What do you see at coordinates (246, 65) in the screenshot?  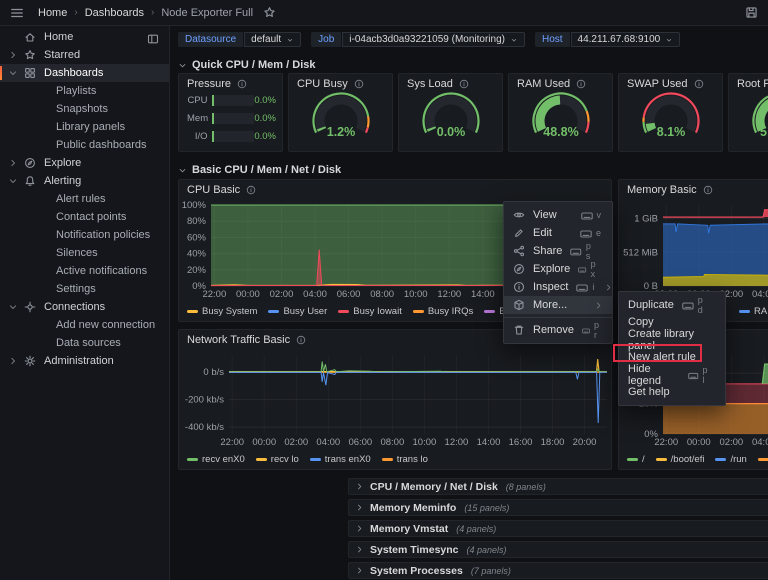 I see `section-quick-cpu-mem-disk: Quick CPU / Mem / Disk` at bounding box center [246, 65].